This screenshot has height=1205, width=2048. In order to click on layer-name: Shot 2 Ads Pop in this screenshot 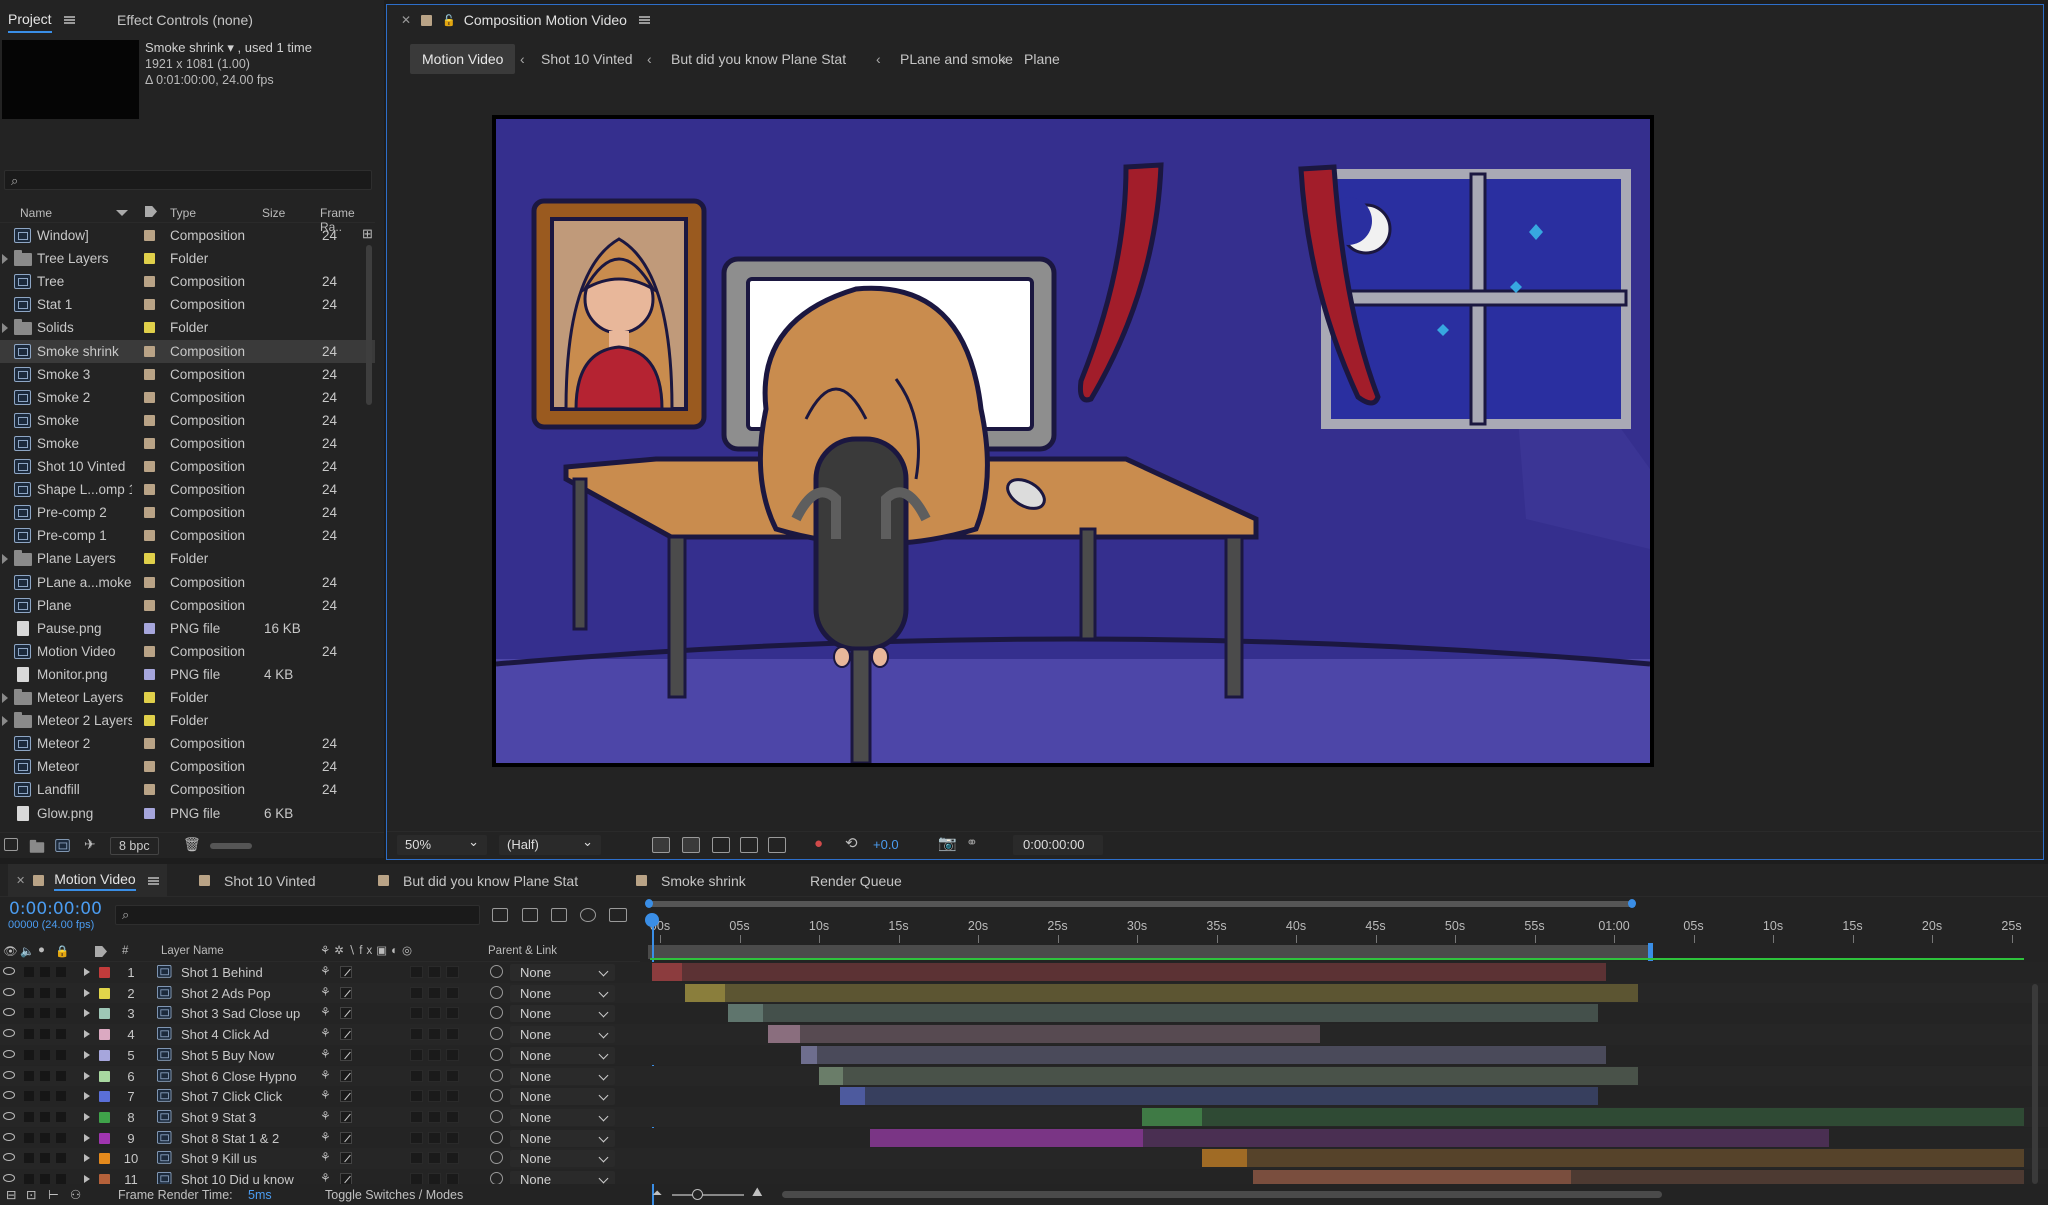, I will do `click(226, 993)`.